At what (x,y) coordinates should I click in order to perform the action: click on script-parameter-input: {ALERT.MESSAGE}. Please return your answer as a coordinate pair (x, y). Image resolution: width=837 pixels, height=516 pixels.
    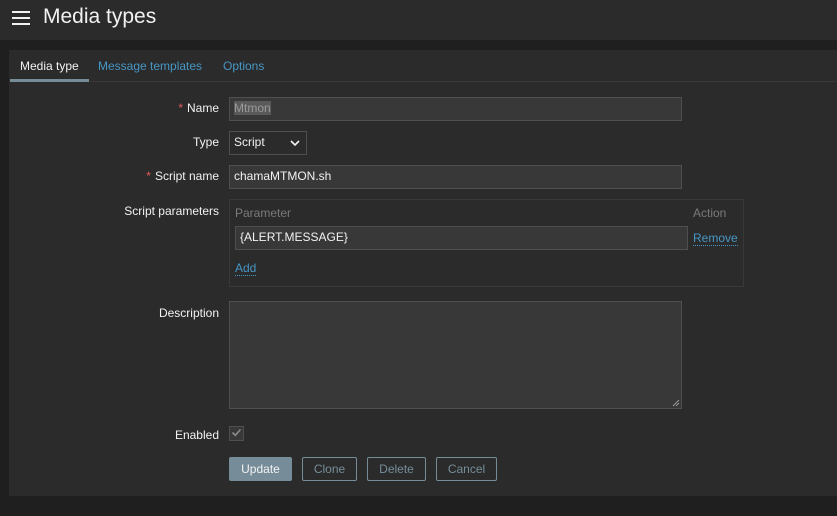
    Looking at the image, I should click on (461, 238).